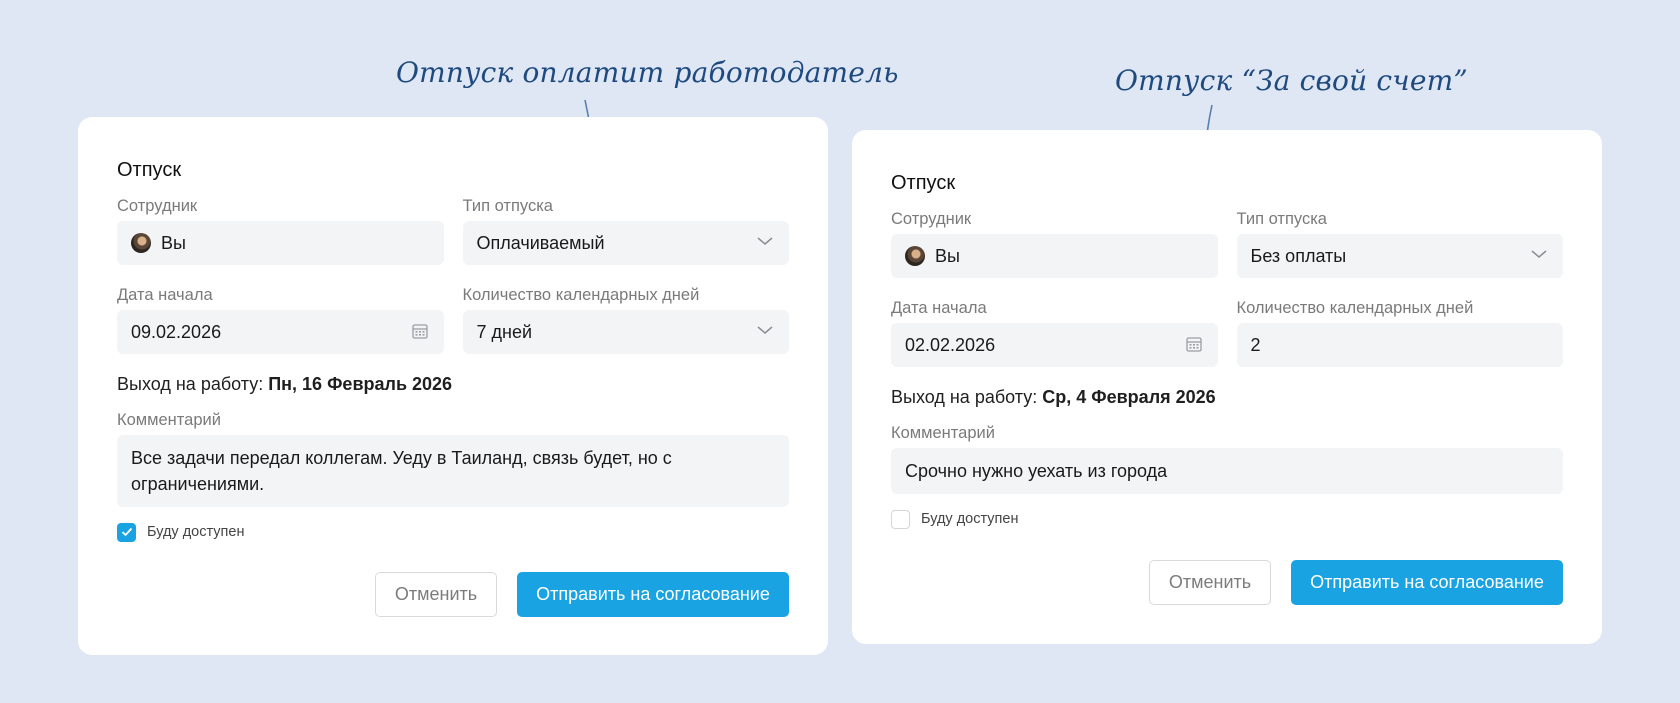 This screenshot has height=703, width=1680. I want to click on days-count-input: 2, so click(1399, 345).